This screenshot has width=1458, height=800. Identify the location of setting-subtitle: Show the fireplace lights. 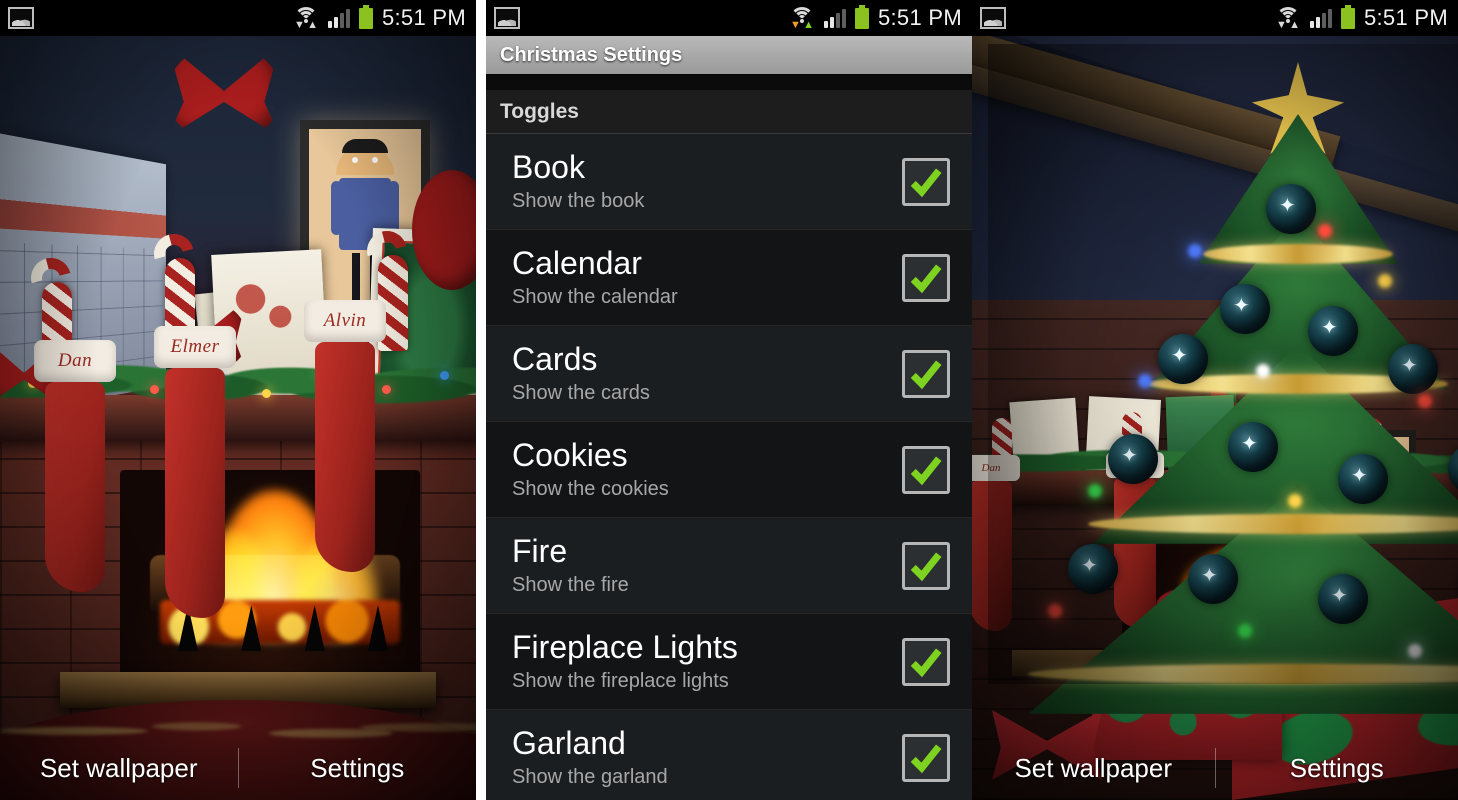
(620, 681).